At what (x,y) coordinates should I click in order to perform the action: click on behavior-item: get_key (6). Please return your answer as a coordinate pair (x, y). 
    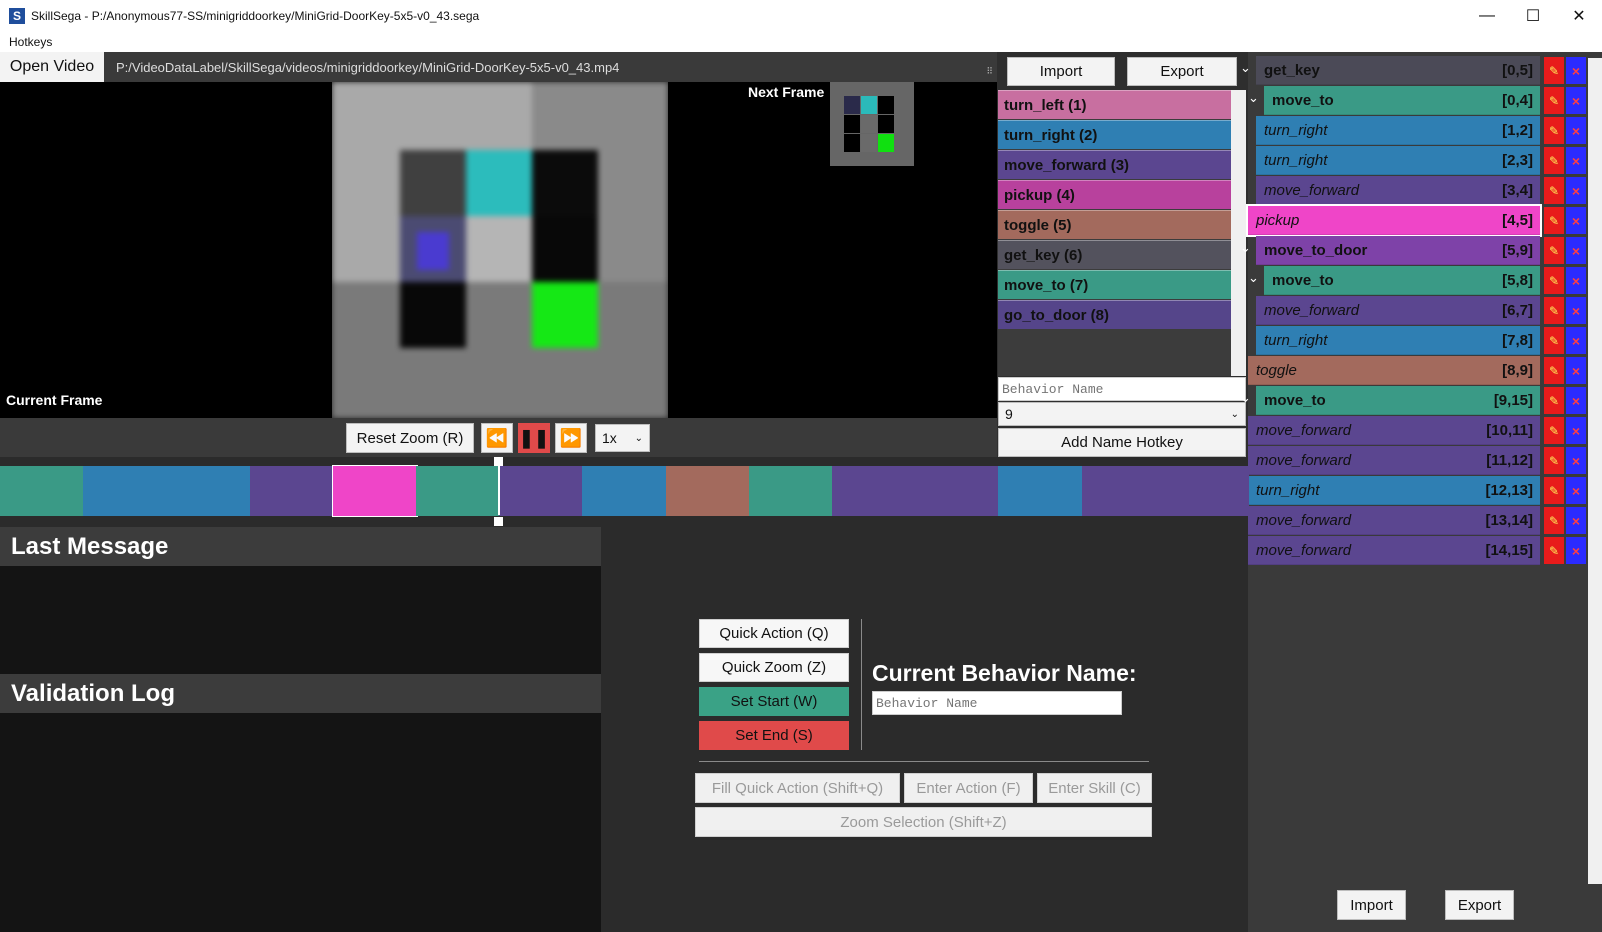
    Looking at the image, I should click on (1114, 254).